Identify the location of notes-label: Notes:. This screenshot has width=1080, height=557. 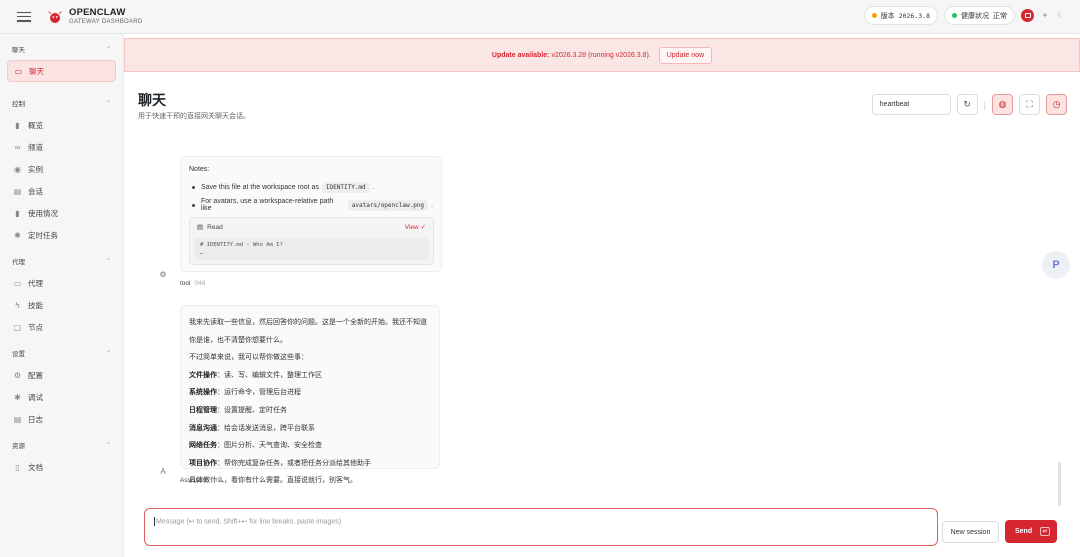
(199, 169).